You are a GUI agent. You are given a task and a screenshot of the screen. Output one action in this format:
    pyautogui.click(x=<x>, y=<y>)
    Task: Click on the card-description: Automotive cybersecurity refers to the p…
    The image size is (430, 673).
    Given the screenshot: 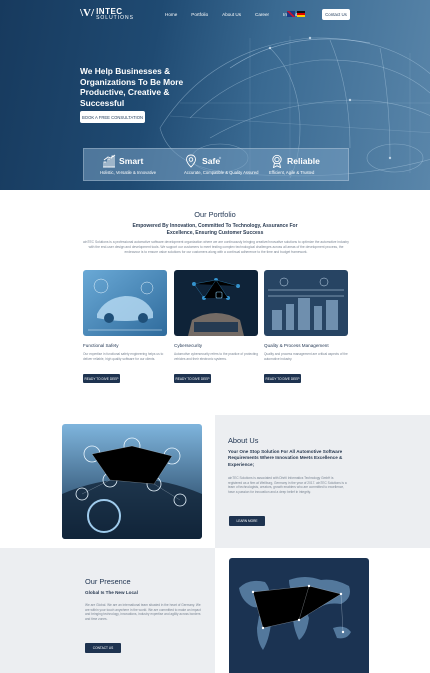 What is the action you would take?
    pyautogui.click(x=216, y=356)
    